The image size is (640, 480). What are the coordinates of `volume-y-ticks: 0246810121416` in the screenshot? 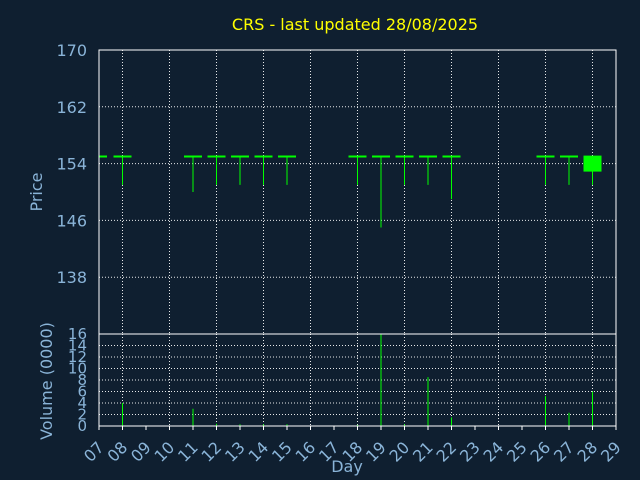 It's located at (77, 380).